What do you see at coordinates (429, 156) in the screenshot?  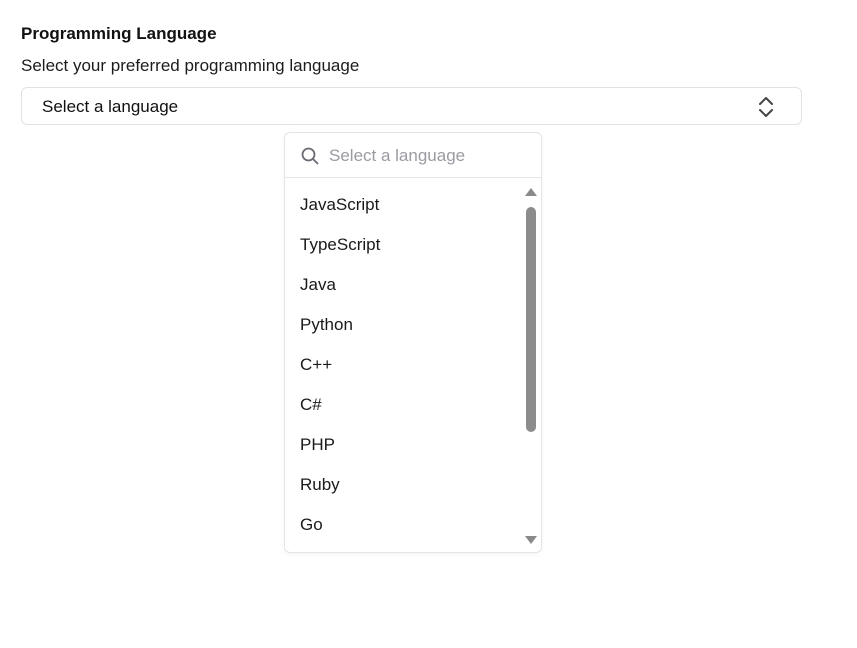 I see `search-input` at bounding box center [429, 156].